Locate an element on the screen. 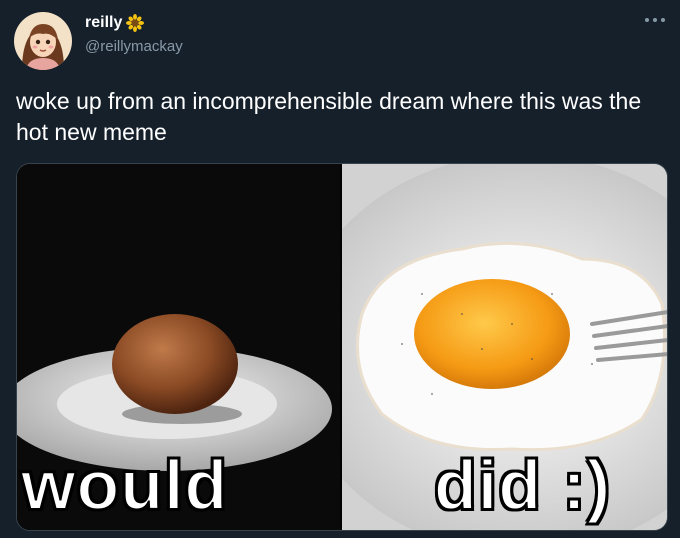  caption-did: did :) is located at coordinates (522, 485).